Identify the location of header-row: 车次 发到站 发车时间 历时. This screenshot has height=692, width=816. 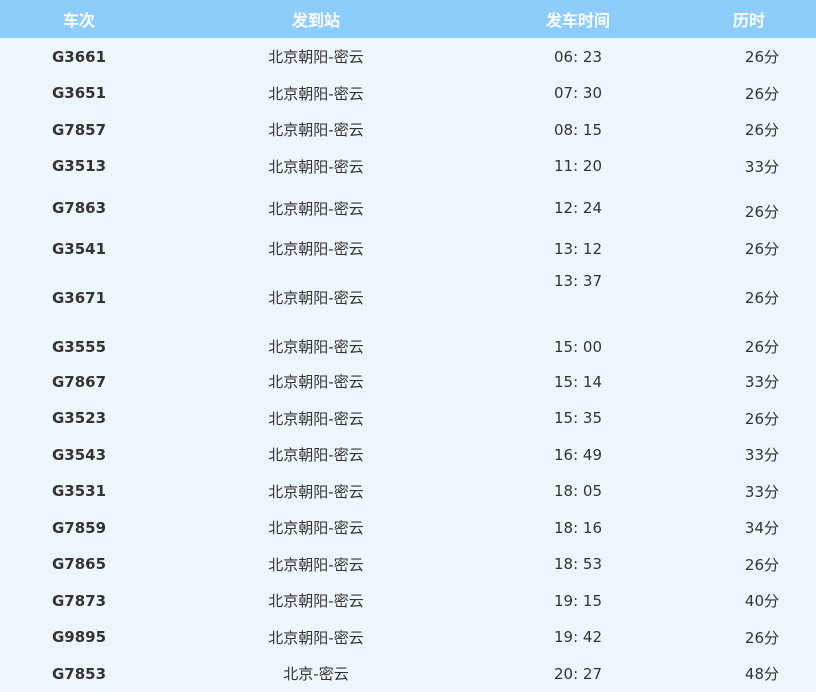
(408, 19).